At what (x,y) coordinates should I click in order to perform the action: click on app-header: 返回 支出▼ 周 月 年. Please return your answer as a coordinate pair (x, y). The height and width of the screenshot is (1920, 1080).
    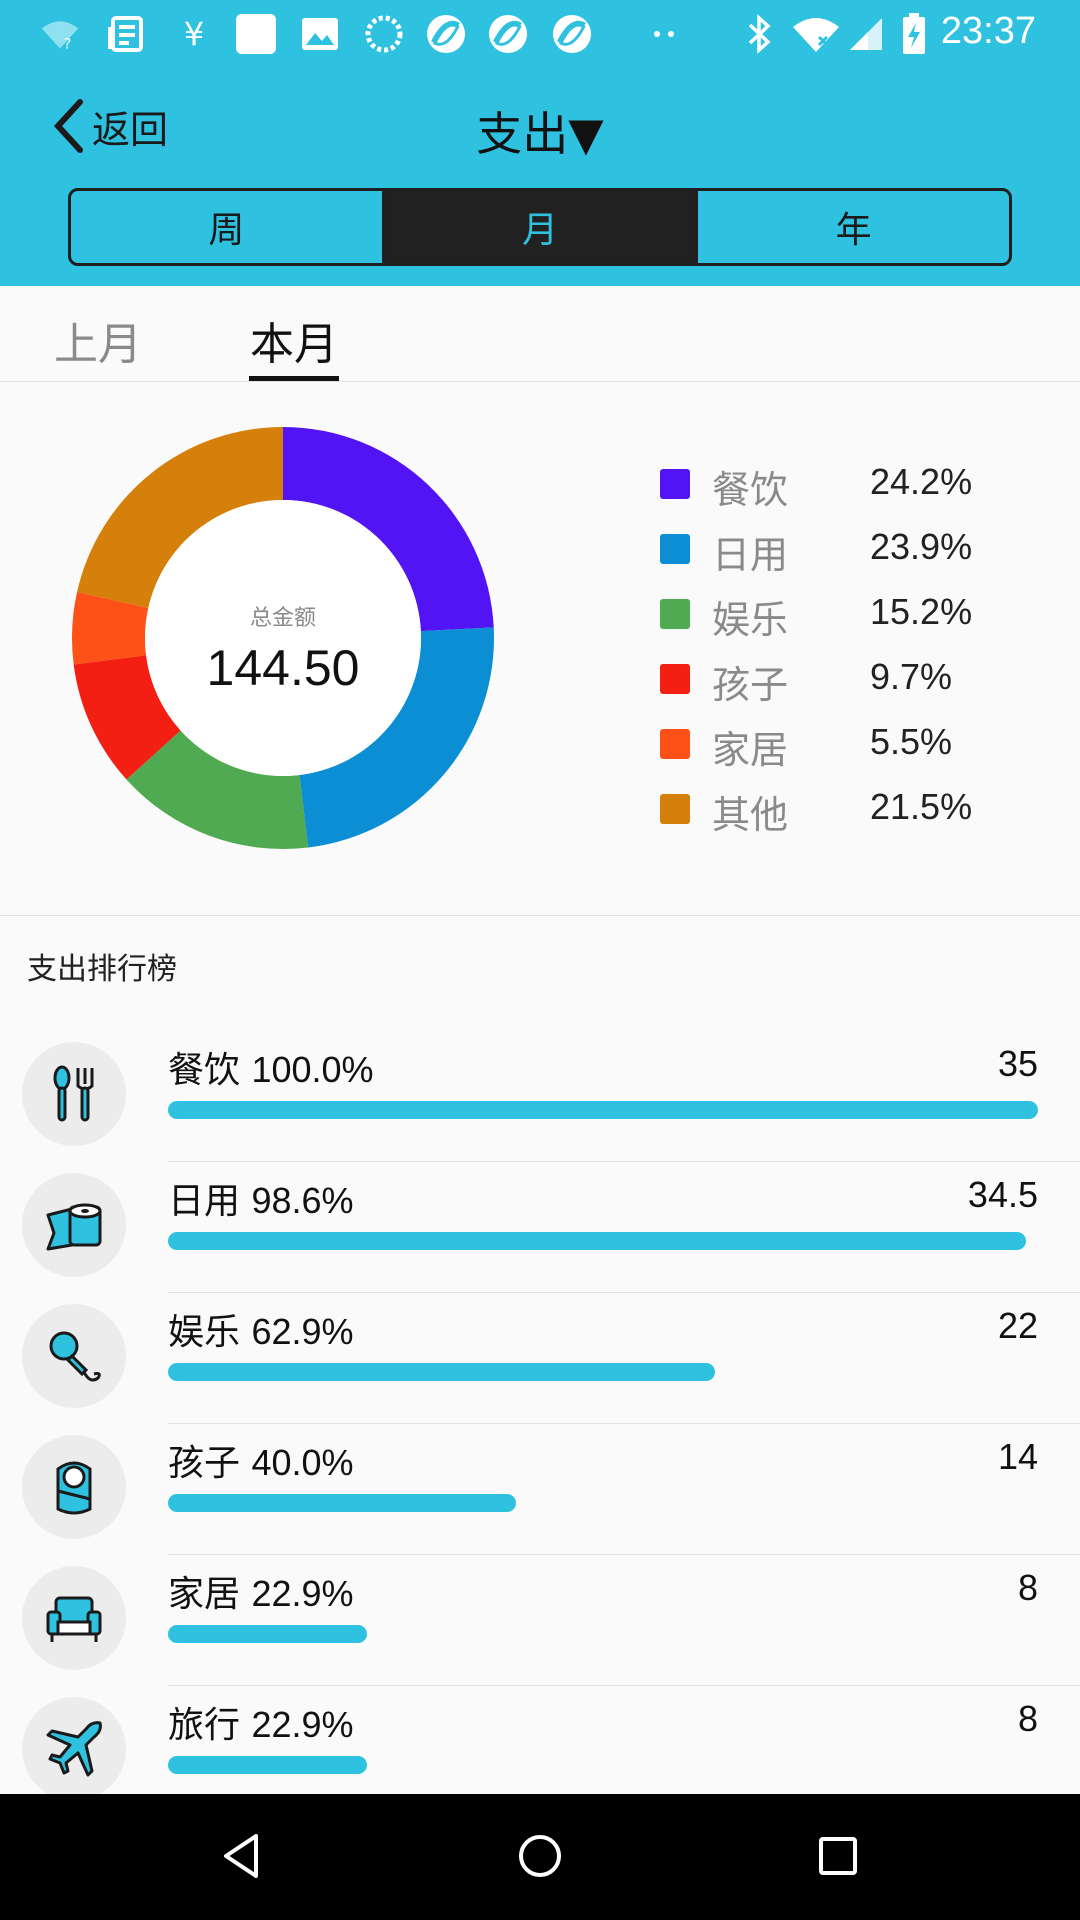
    Looking at the image, I should click on (540, 175).